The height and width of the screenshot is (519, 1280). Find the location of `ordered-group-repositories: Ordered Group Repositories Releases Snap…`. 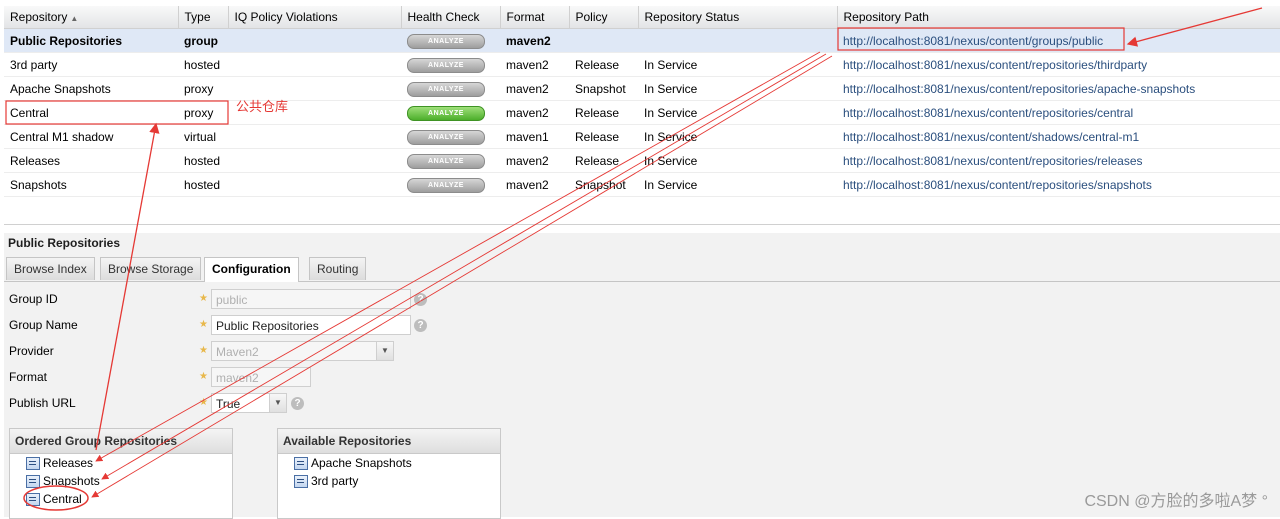

ordered-group-repositories: Ordered Group Repositories Releases Snap… is located at coordinates (121, 473).